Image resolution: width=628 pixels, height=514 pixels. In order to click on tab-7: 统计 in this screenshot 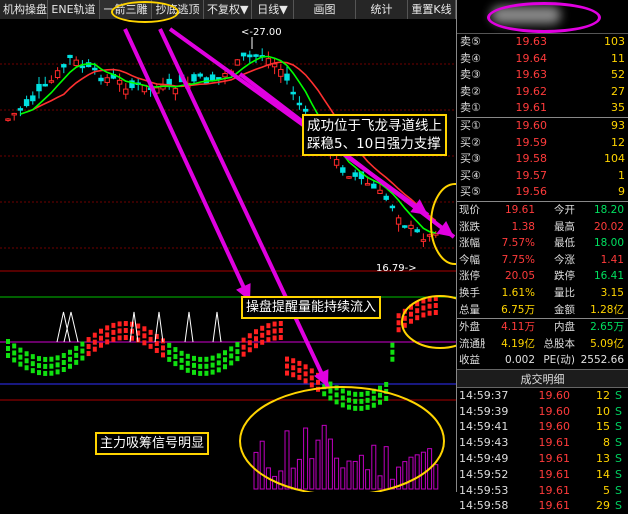, I will do `click(382, 9)`.